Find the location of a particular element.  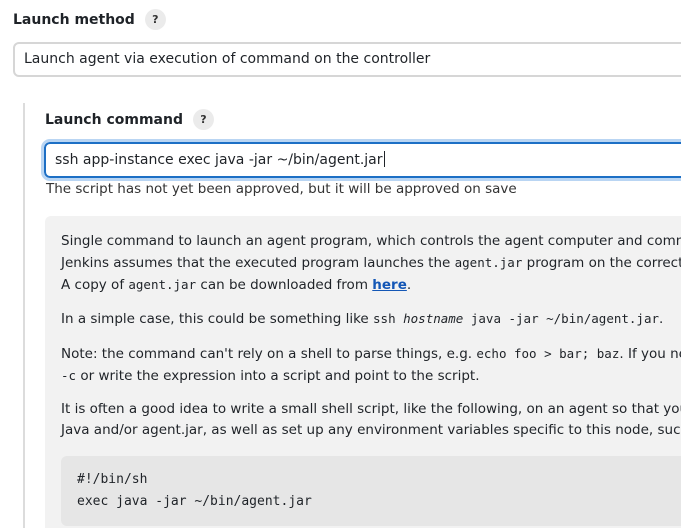

launch-method-label-row: Launch method ? is located at coordinates (89, 19).